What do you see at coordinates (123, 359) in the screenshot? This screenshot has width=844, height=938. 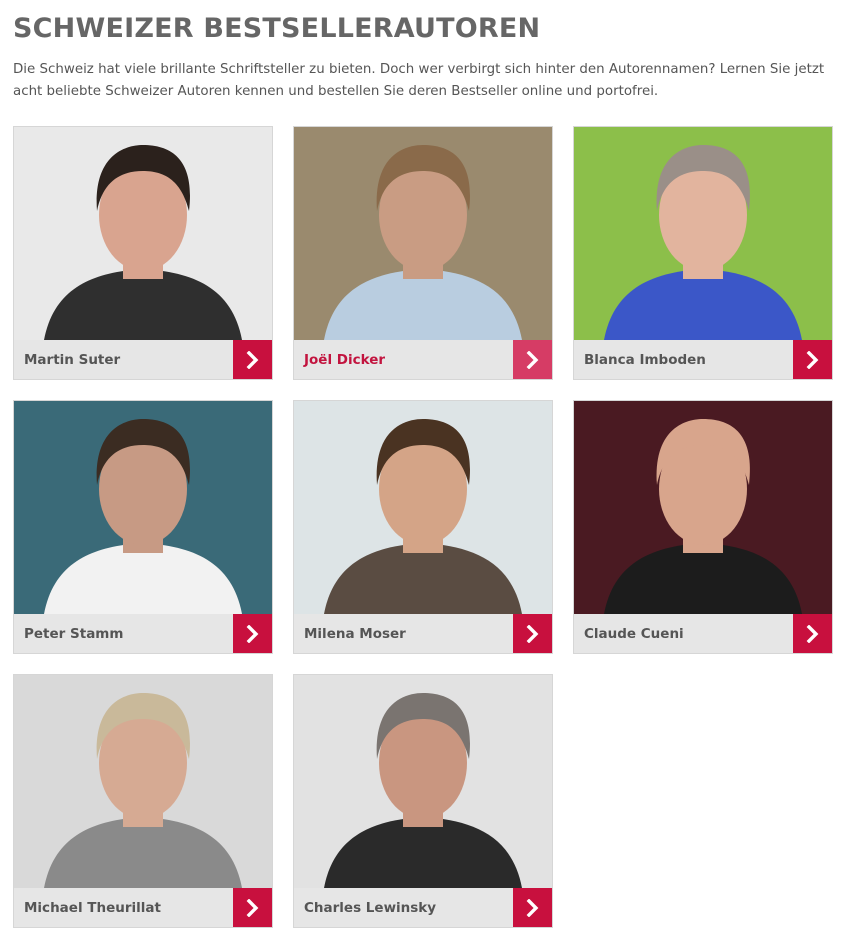 I see `author-caption: Martin Suter` at bounding box center [123, 359].